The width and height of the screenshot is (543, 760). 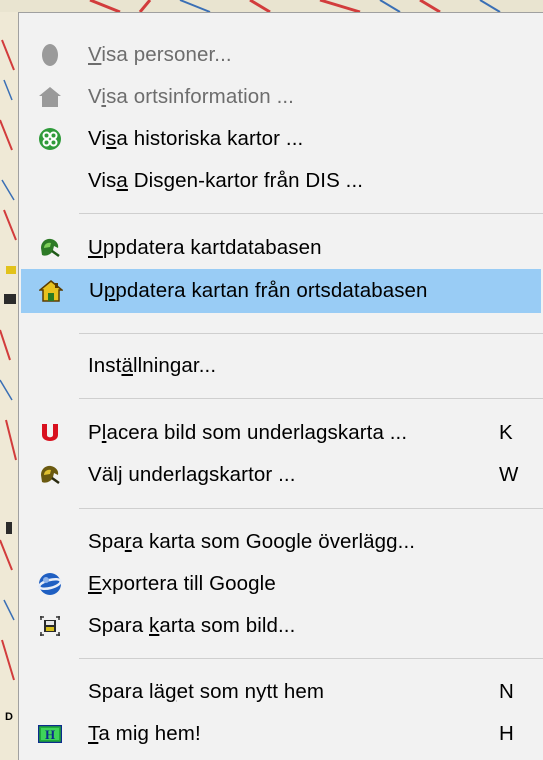 I want to click on menu-item-place-underlay-image: Placera bild som underlagskarta ... K, so click(x=281, y=433).